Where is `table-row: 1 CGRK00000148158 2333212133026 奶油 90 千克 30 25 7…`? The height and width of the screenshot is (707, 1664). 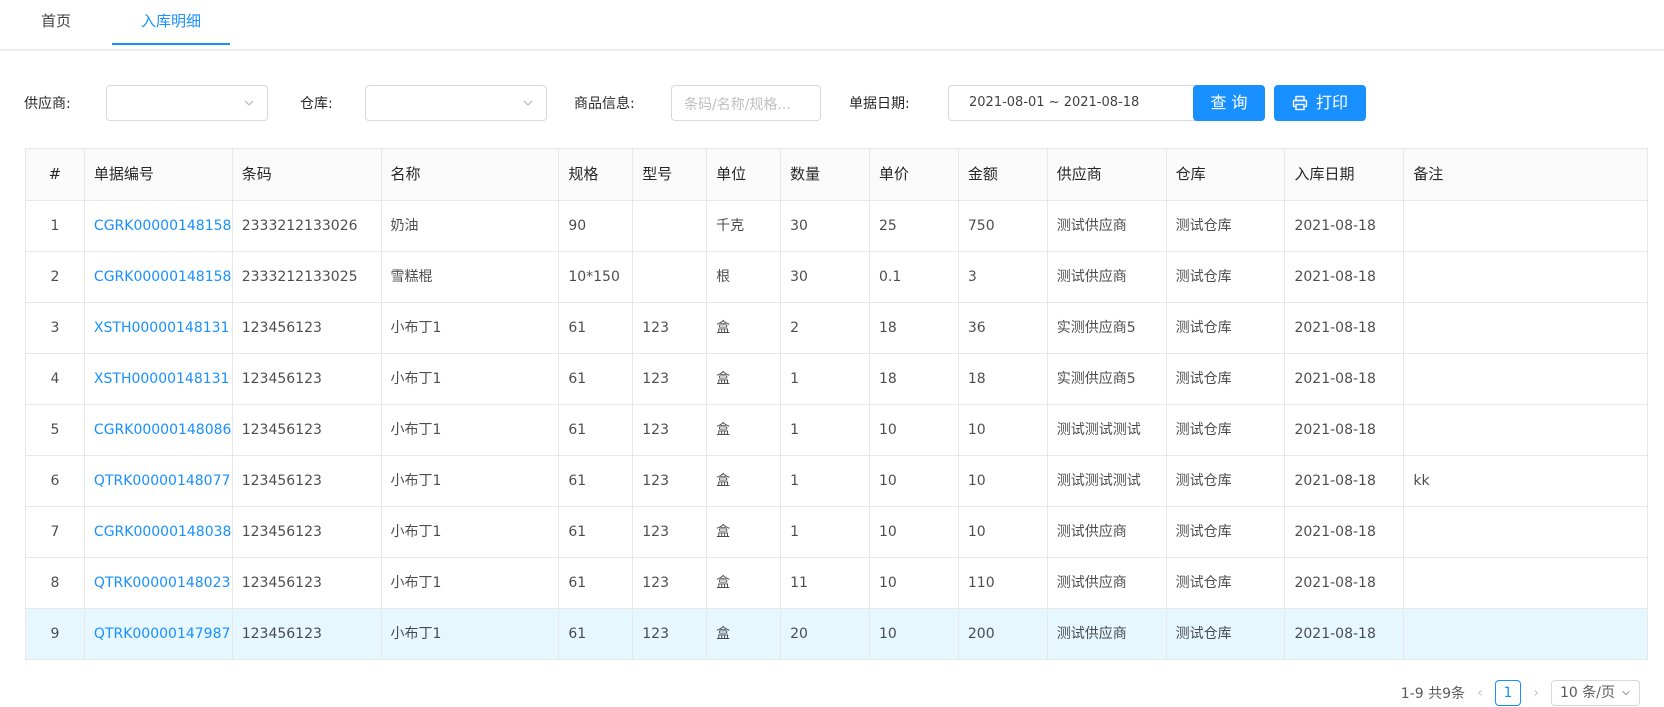 table-row: 1 CGRK00000148158 2333212133026 奶油 90 千克 30 25 7… is located at coordinates (836, 226).